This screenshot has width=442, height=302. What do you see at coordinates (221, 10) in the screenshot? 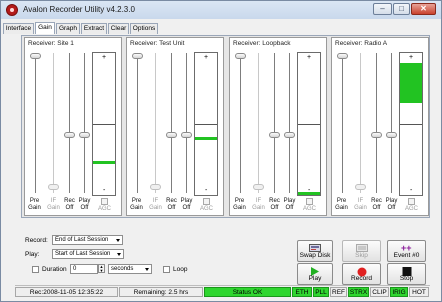
I see `title-bar: Avalon Recorder Utility v4.2.3.0 – □ ✕` at bounding box center [221, 10].